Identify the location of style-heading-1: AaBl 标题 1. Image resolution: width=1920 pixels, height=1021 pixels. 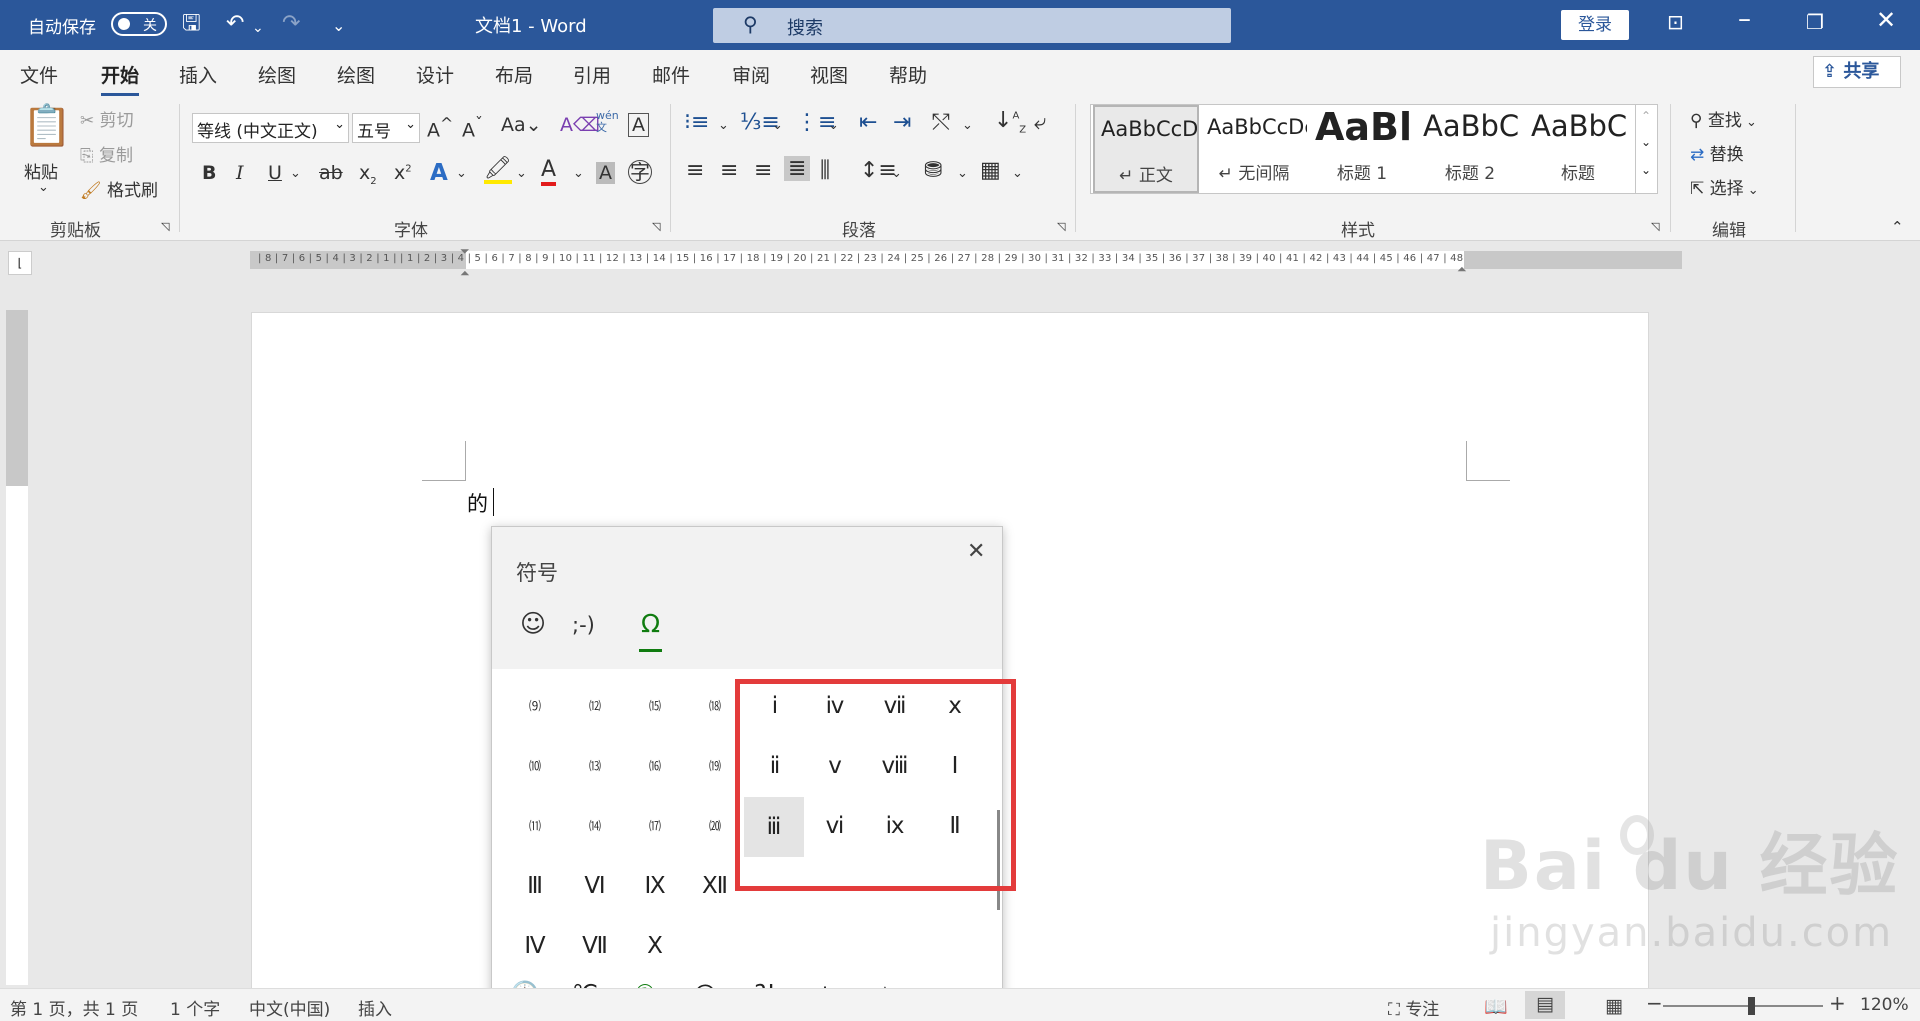
(1362, 149).